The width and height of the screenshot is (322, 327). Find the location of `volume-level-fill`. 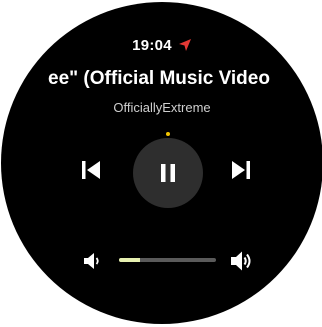

volume-level-fill is located at coordinates (130, 260).